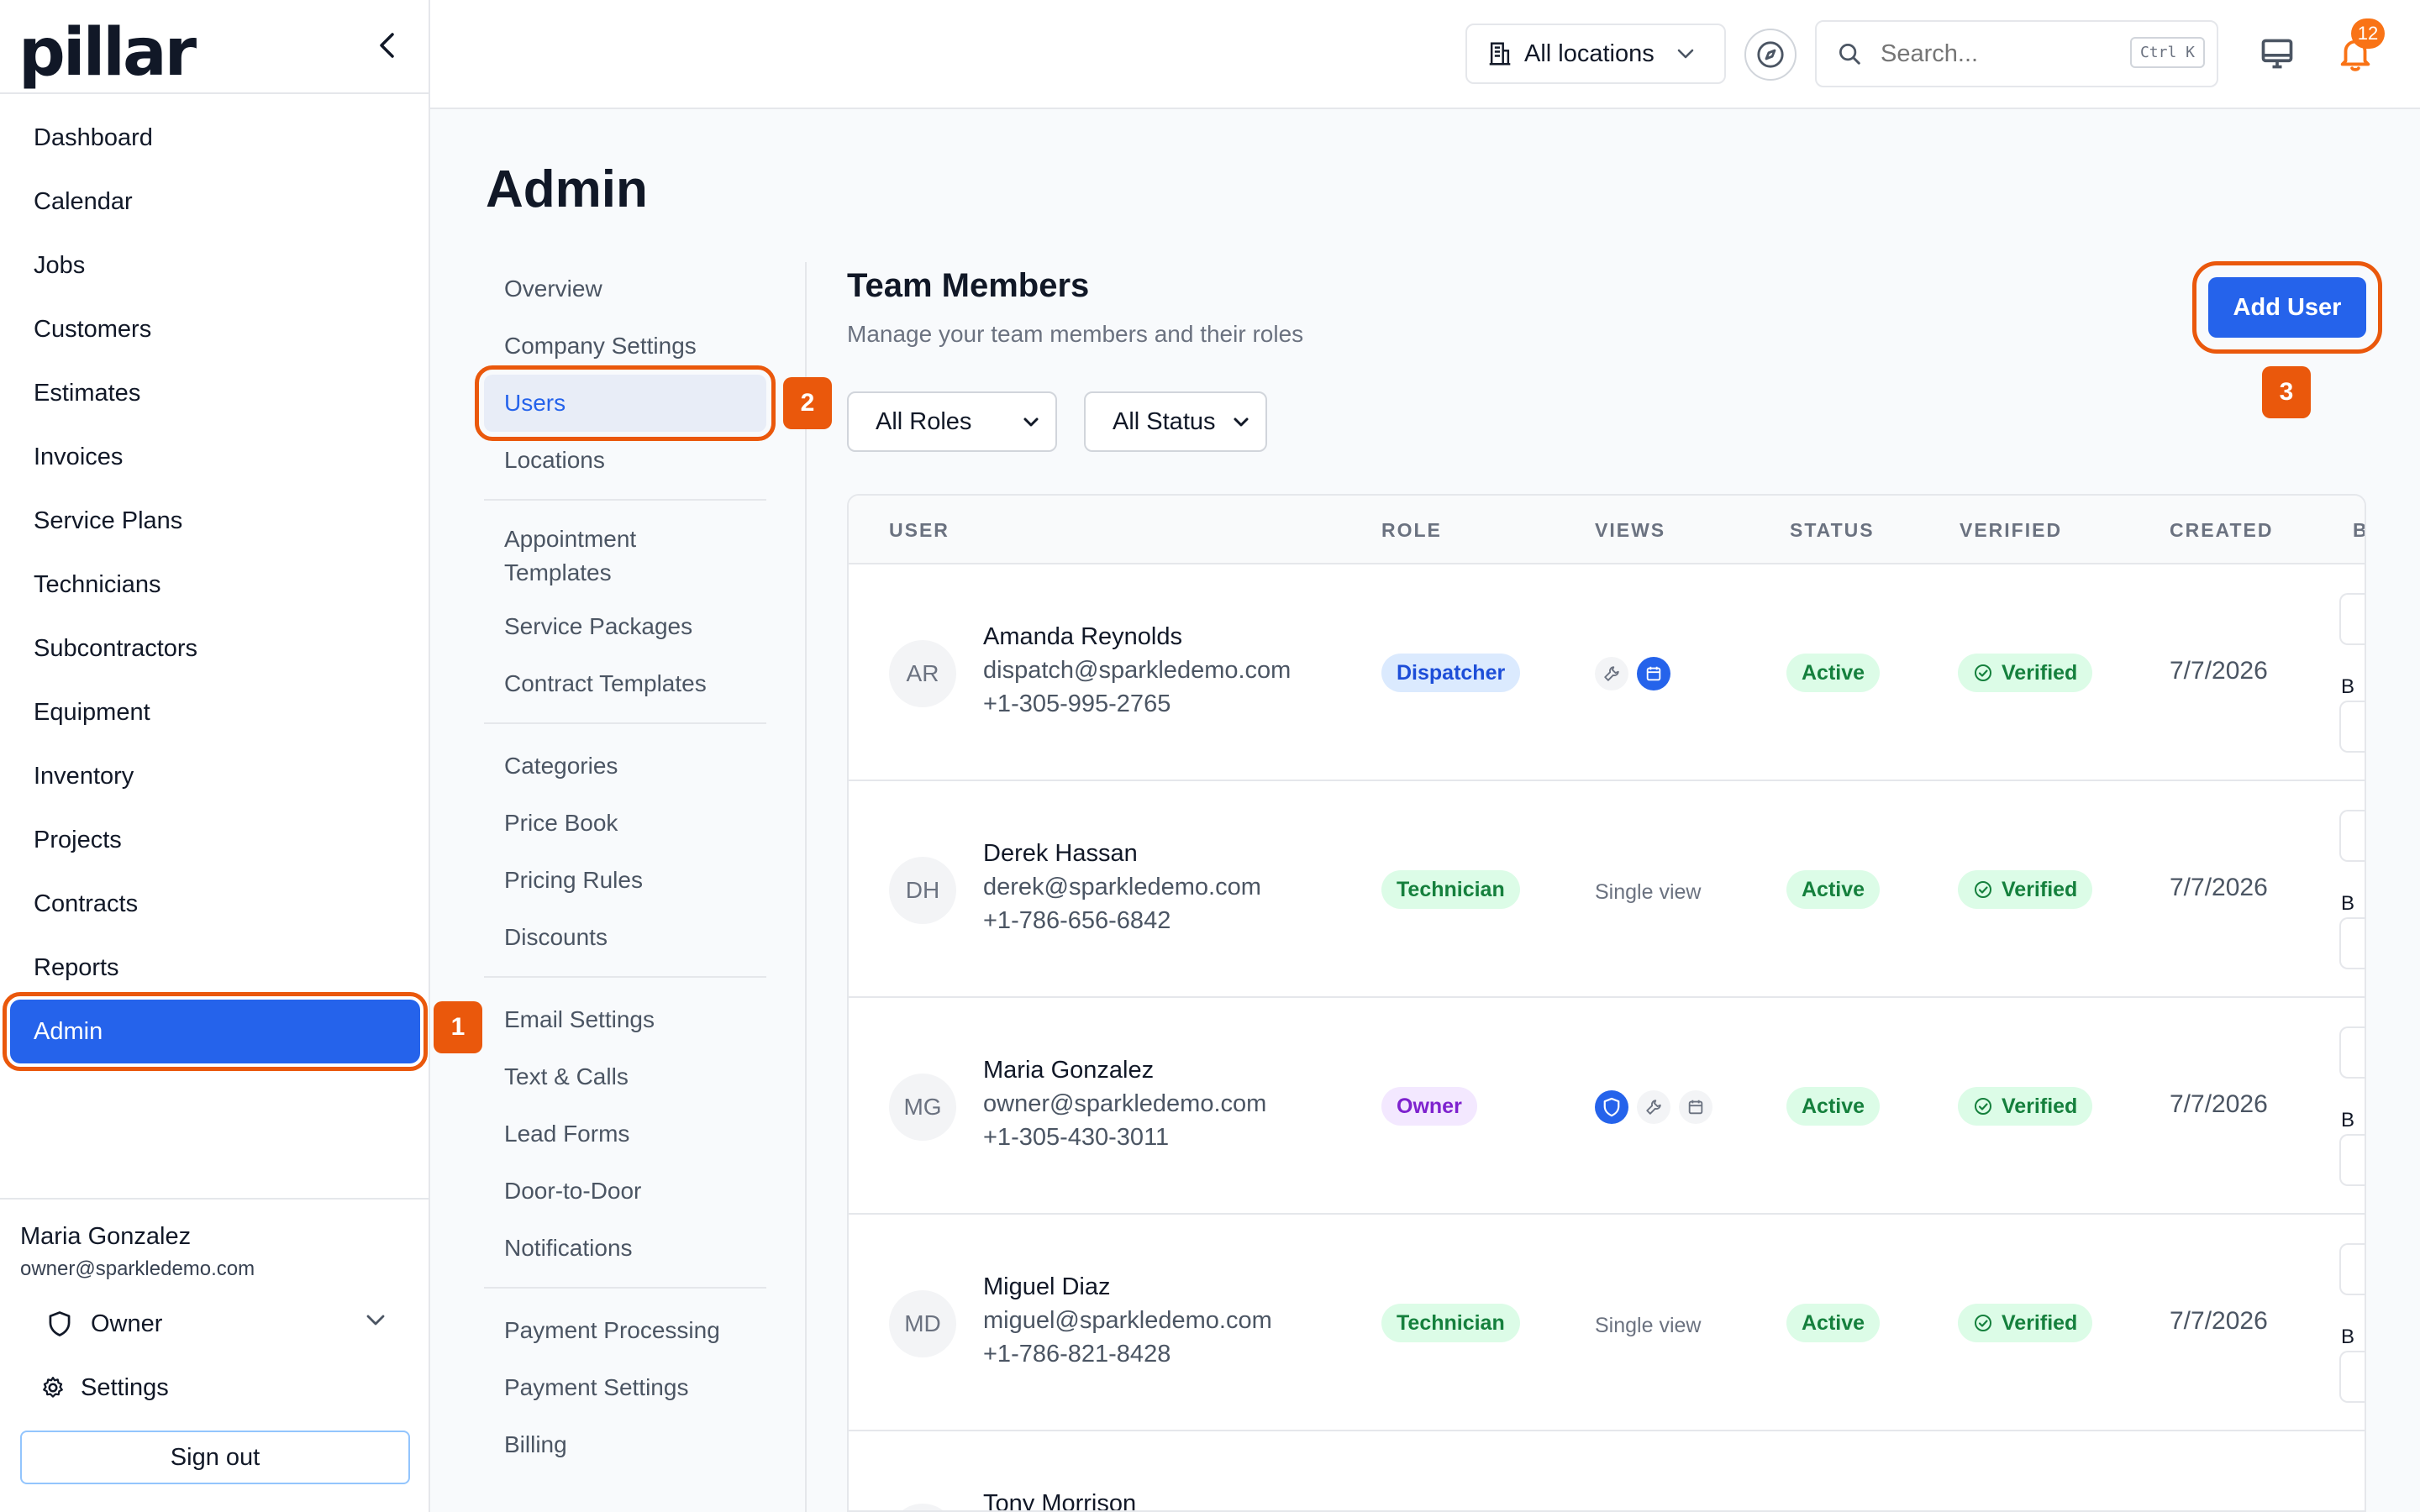 The height and width of the screenshot is (1512, 2420). I want to click on subnav-item-billing: Billing, so click(625, 1444).